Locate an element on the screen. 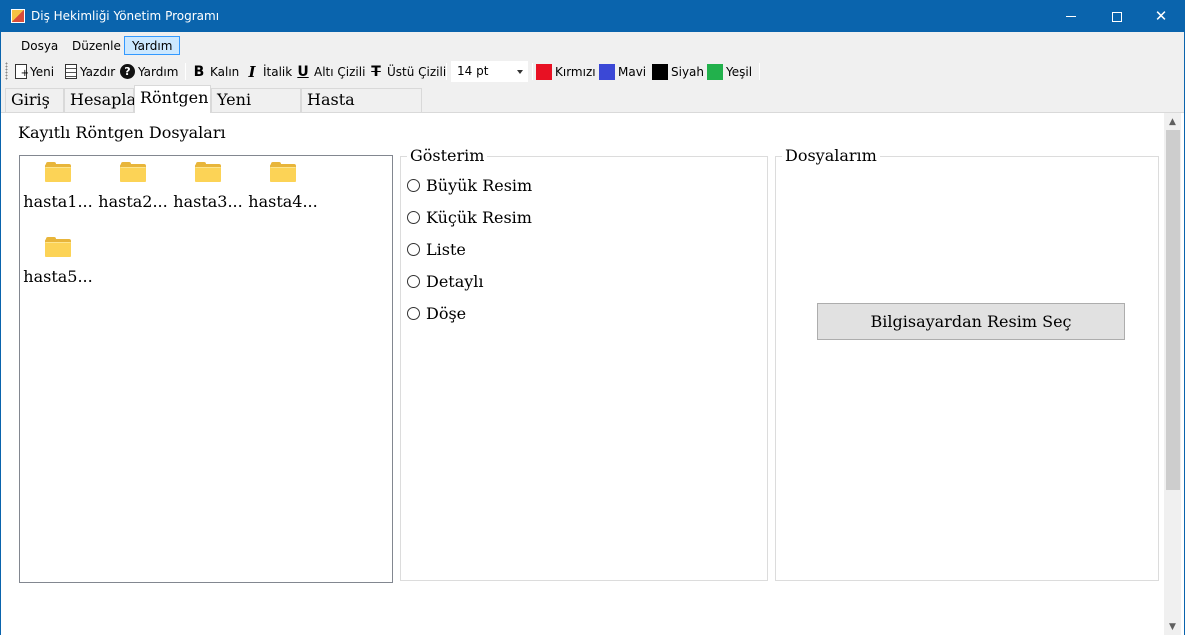  underline-icon: U is located at coordinates (303, 71).